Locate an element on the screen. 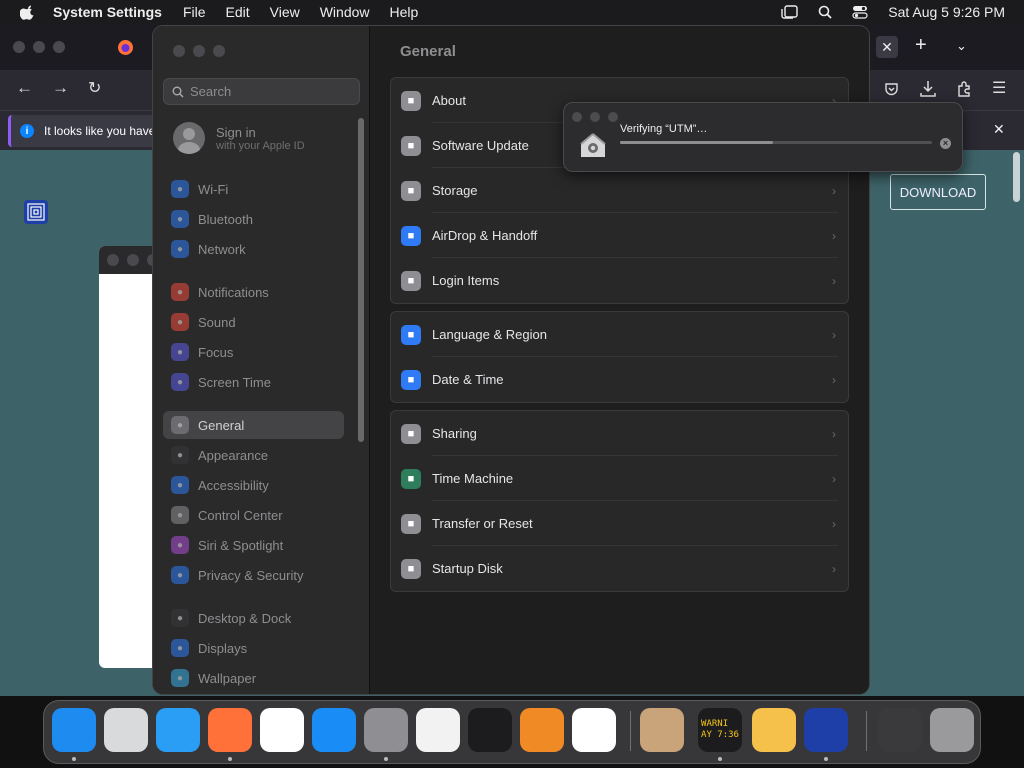 The image size is (1024, 768). sidebar-item-notifications: ● Notifications is located at coordinates (253, 292).